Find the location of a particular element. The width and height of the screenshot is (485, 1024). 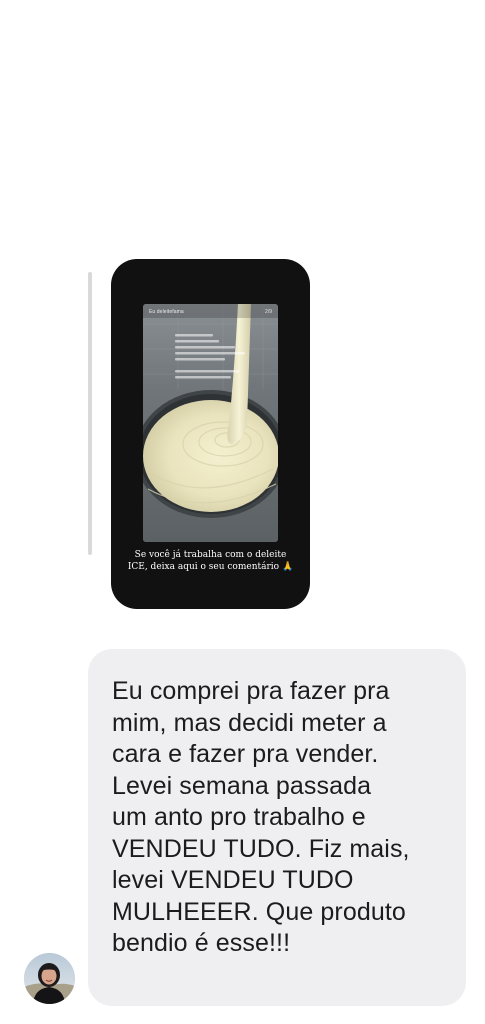

story-caption-line-2-text: ICE, deixa aqui o seu comentário is located at coordinates (203, 567).